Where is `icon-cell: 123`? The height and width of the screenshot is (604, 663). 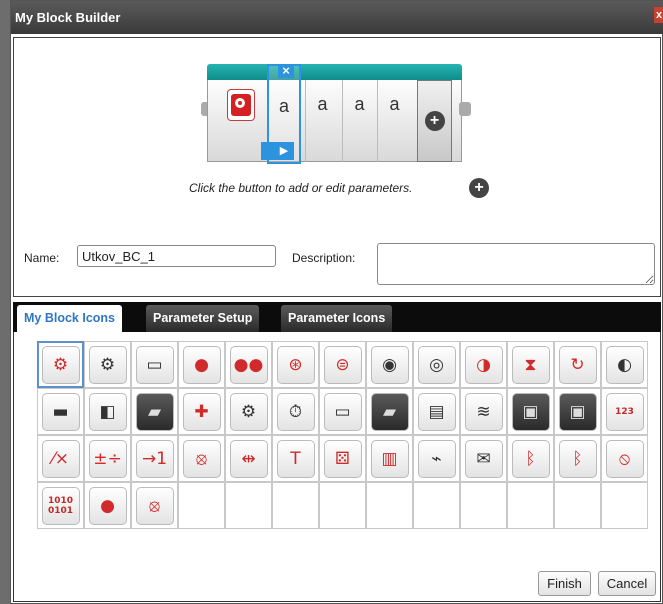 icon-cell: 123 is located at coordinates (624, 411).